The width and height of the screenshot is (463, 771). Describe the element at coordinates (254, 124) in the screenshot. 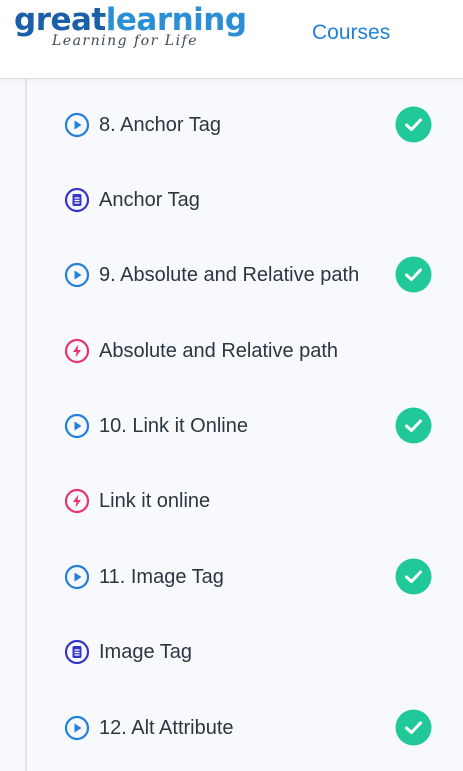

I see `list-item-anchor-tag-video: 8. Anchor Tag` at that location.